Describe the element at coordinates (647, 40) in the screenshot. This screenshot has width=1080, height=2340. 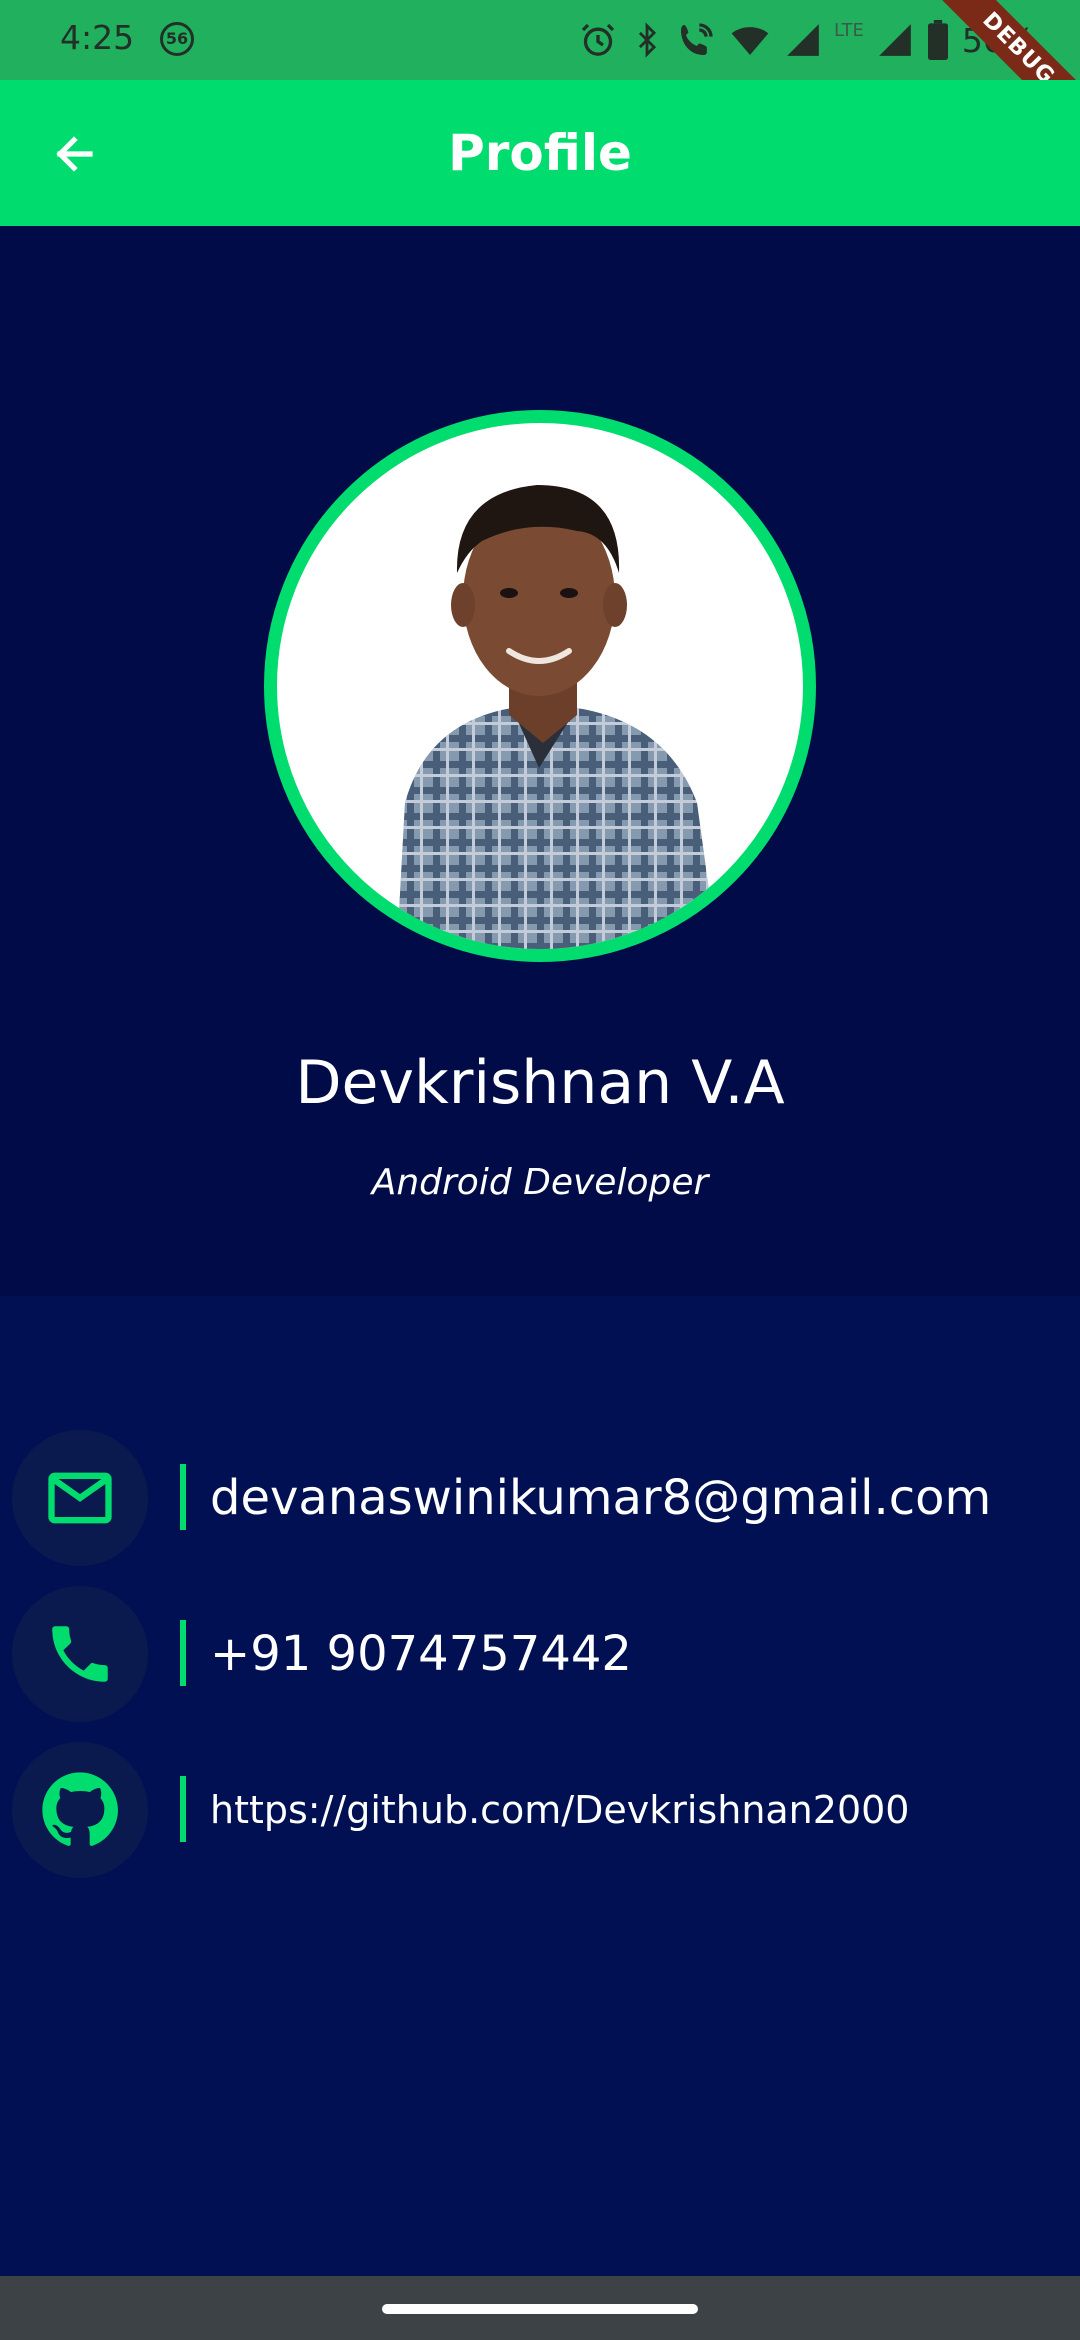
I see `bluetooth-icon` at that location.